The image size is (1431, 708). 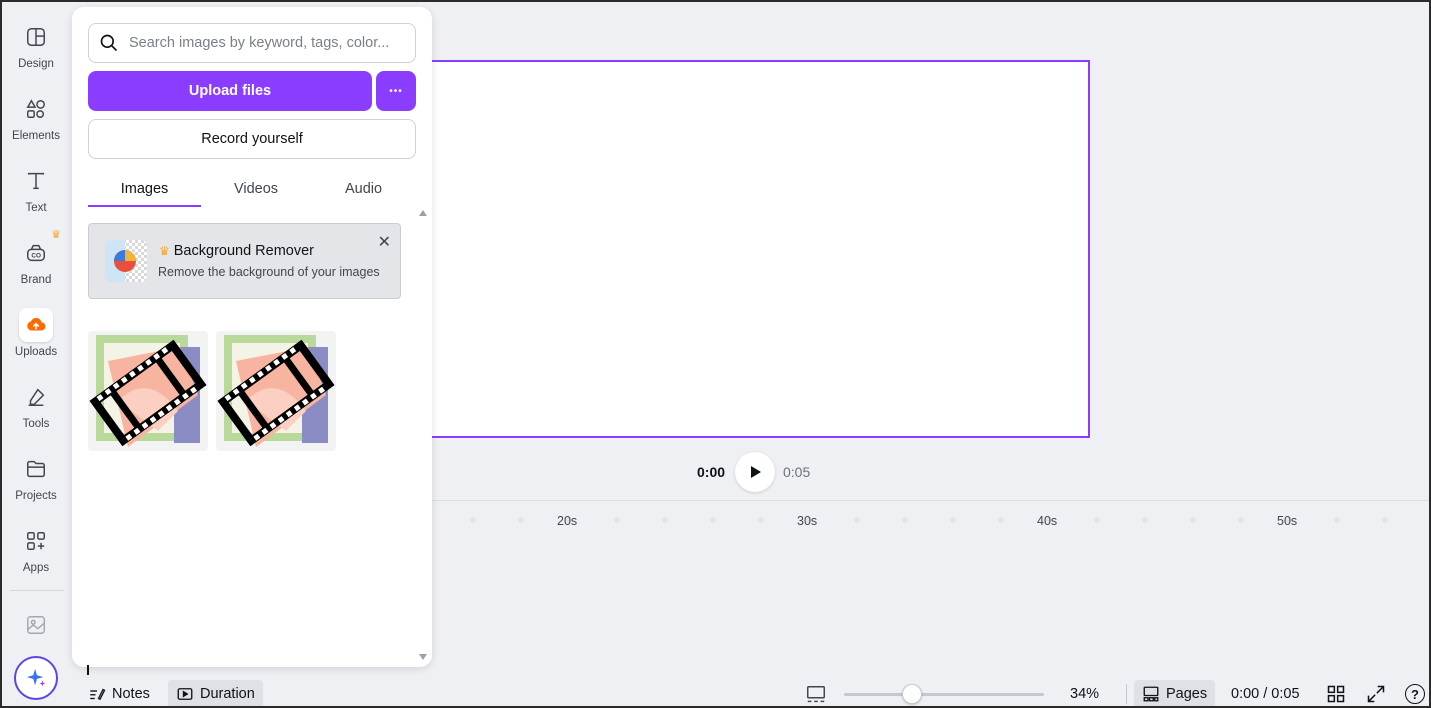 I want to click on tab-images: Images, so click(x=144, y=189).